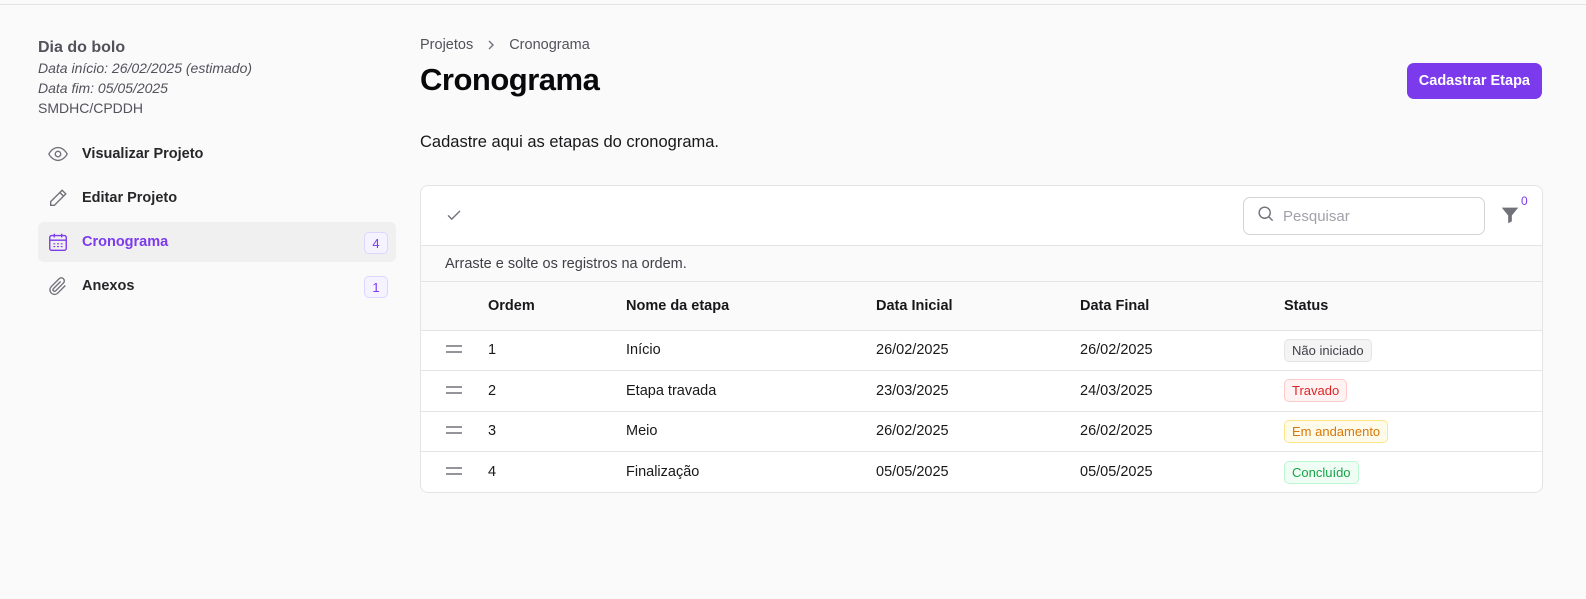 This screenshot has height=599, width=1586. What do you see at coordinates (454, 306) in the screenshot?
I see `column-header-drag` at bounding box center [454, 306].